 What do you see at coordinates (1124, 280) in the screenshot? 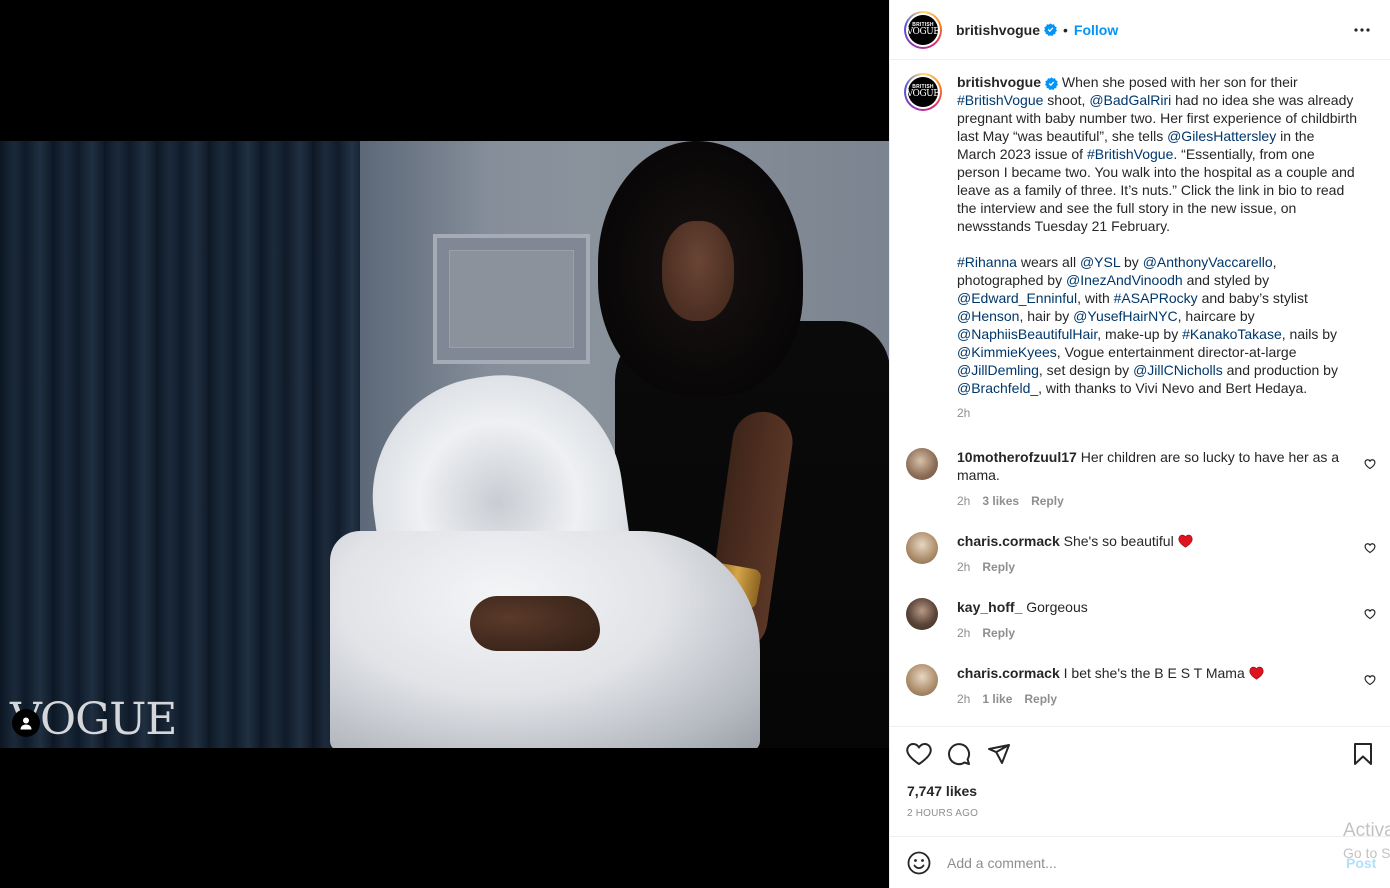
I see `mention-link: @InezAndVinoodh` at bounding box center [1124, 280].